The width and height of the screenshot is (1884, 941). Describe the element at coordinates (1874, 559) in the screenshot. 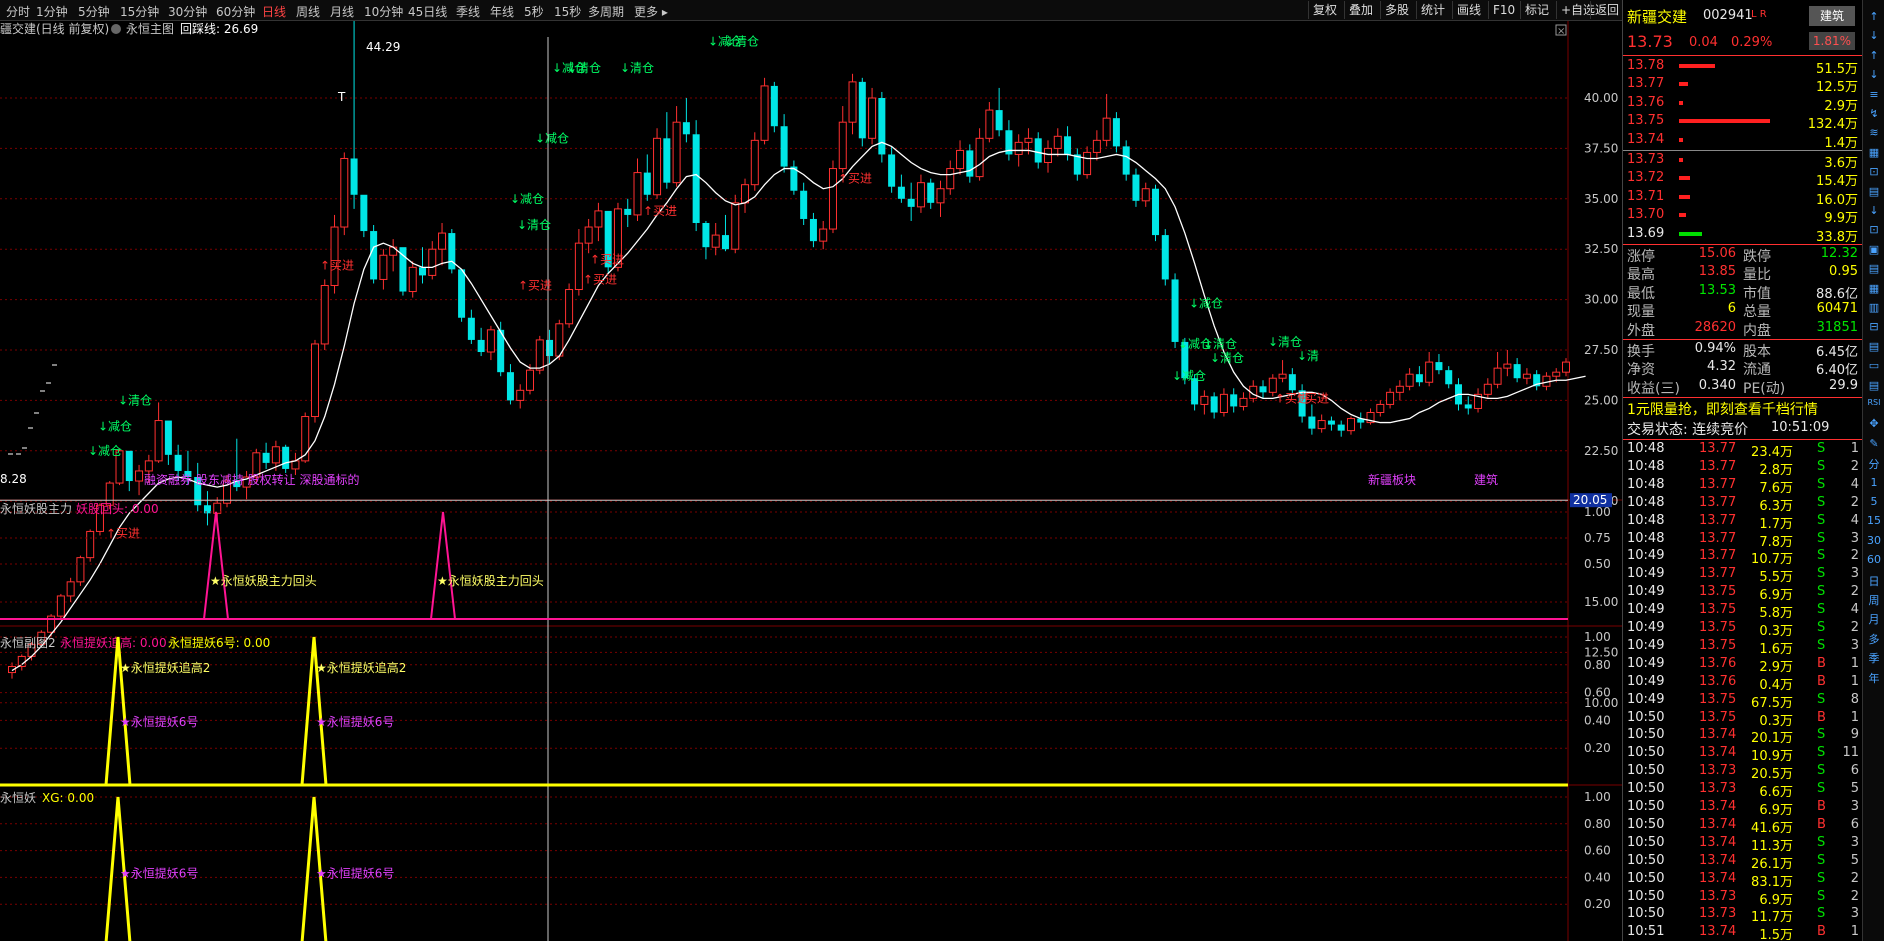

I see `sidebar-tool: 60` at that location.